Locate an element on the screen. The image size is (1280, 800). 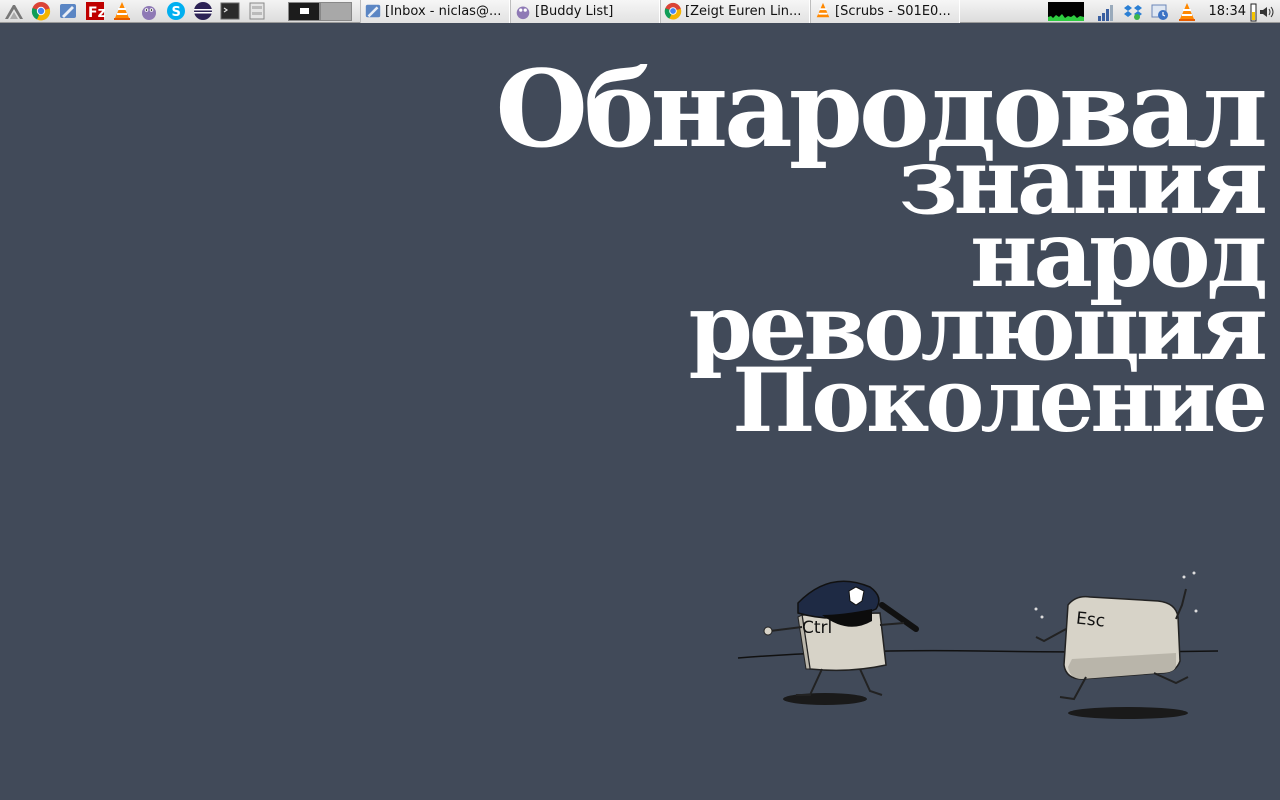
signal-icon is located at coordinates (1106, 12).